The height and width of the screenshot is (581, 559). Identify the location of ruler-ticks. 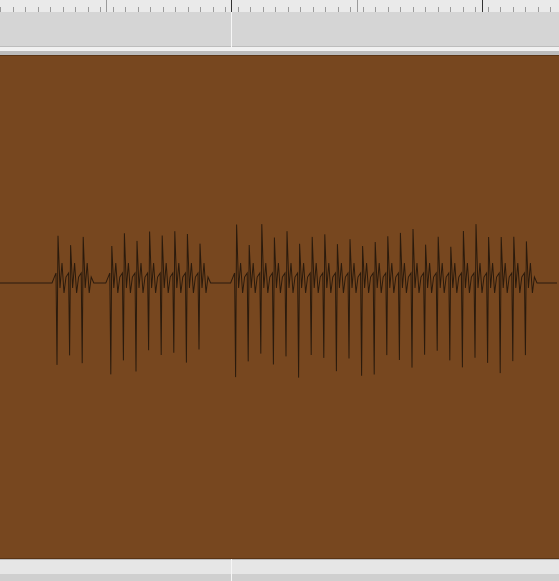
(275, 6).